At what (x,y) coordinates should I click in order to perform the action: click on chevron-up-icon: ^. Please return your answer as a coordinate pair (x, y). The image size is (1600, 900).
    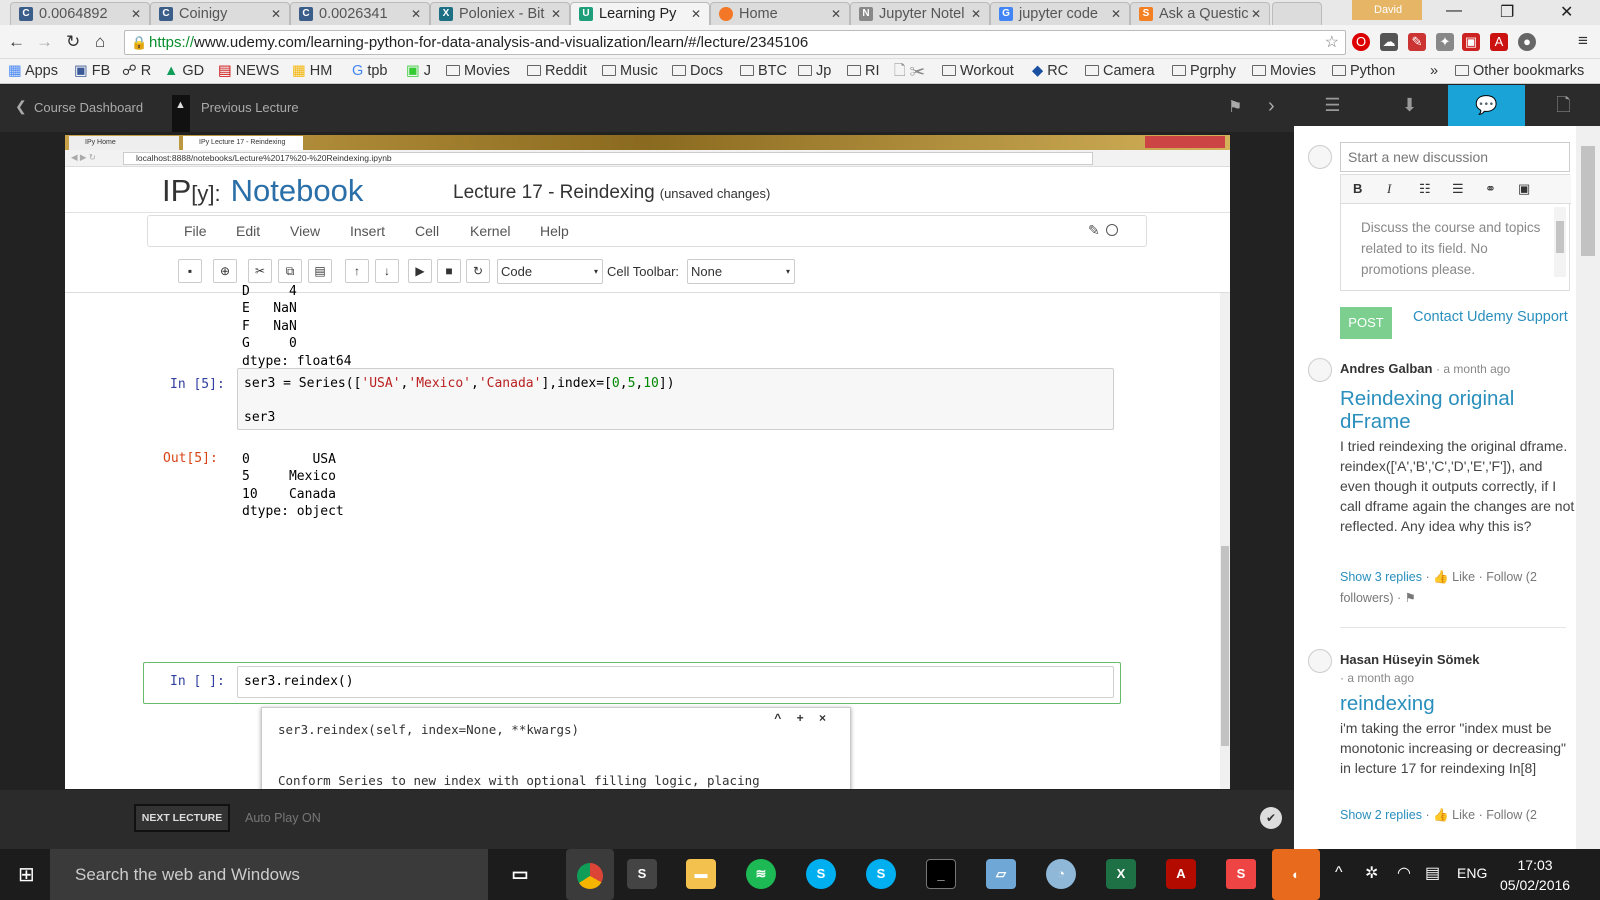
    Looking at the image, I should click on (1339, 873).